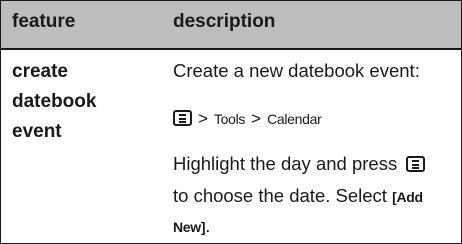  I want to click on header-feature: feature, so click(44, 21).